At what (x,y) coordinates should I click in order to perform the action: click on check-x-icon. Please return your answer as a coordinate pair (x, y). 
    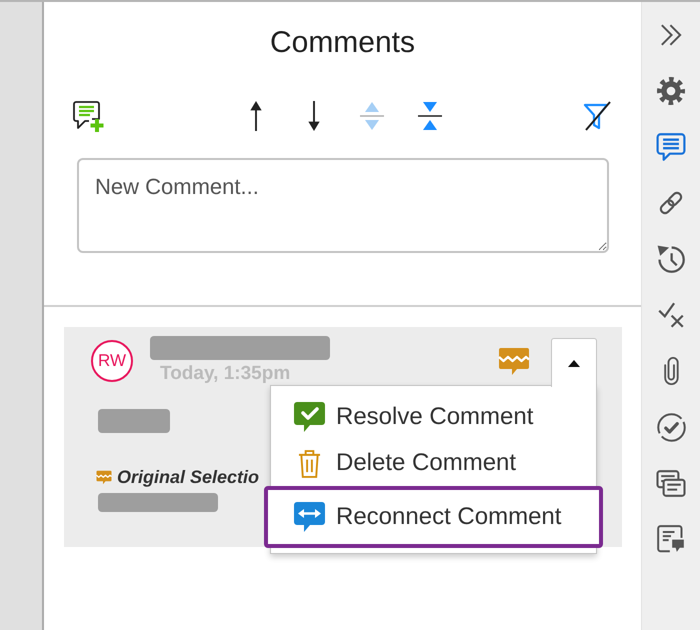
    Looking at the image, I should click on (671, 315).